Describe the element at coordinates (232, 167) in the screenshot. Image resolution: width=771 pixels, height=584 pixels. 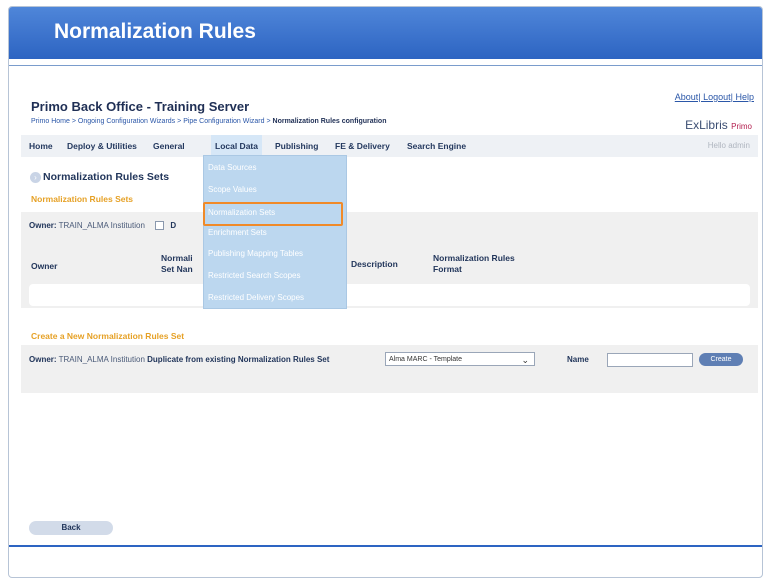
I see `menu-item-data-sources: Data Sources` at that location.